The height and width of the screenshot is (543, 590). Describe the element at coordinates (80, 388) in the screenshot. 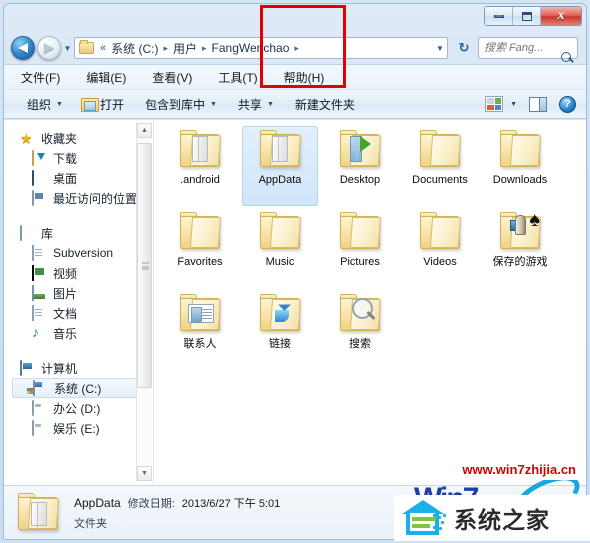

I see `nav-item-system-c: 系统 (C:)` at that location.